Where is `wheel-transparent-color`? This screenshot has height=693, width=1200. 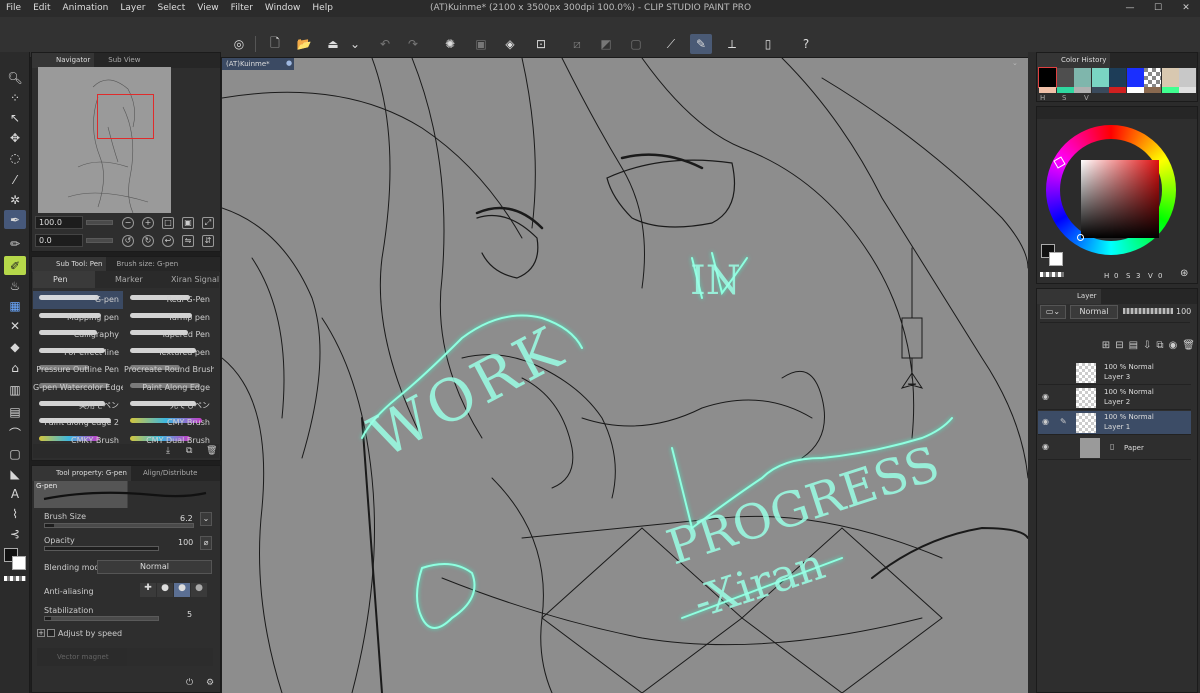 wheel-transparent-color is located at coordinates (1052, 274).